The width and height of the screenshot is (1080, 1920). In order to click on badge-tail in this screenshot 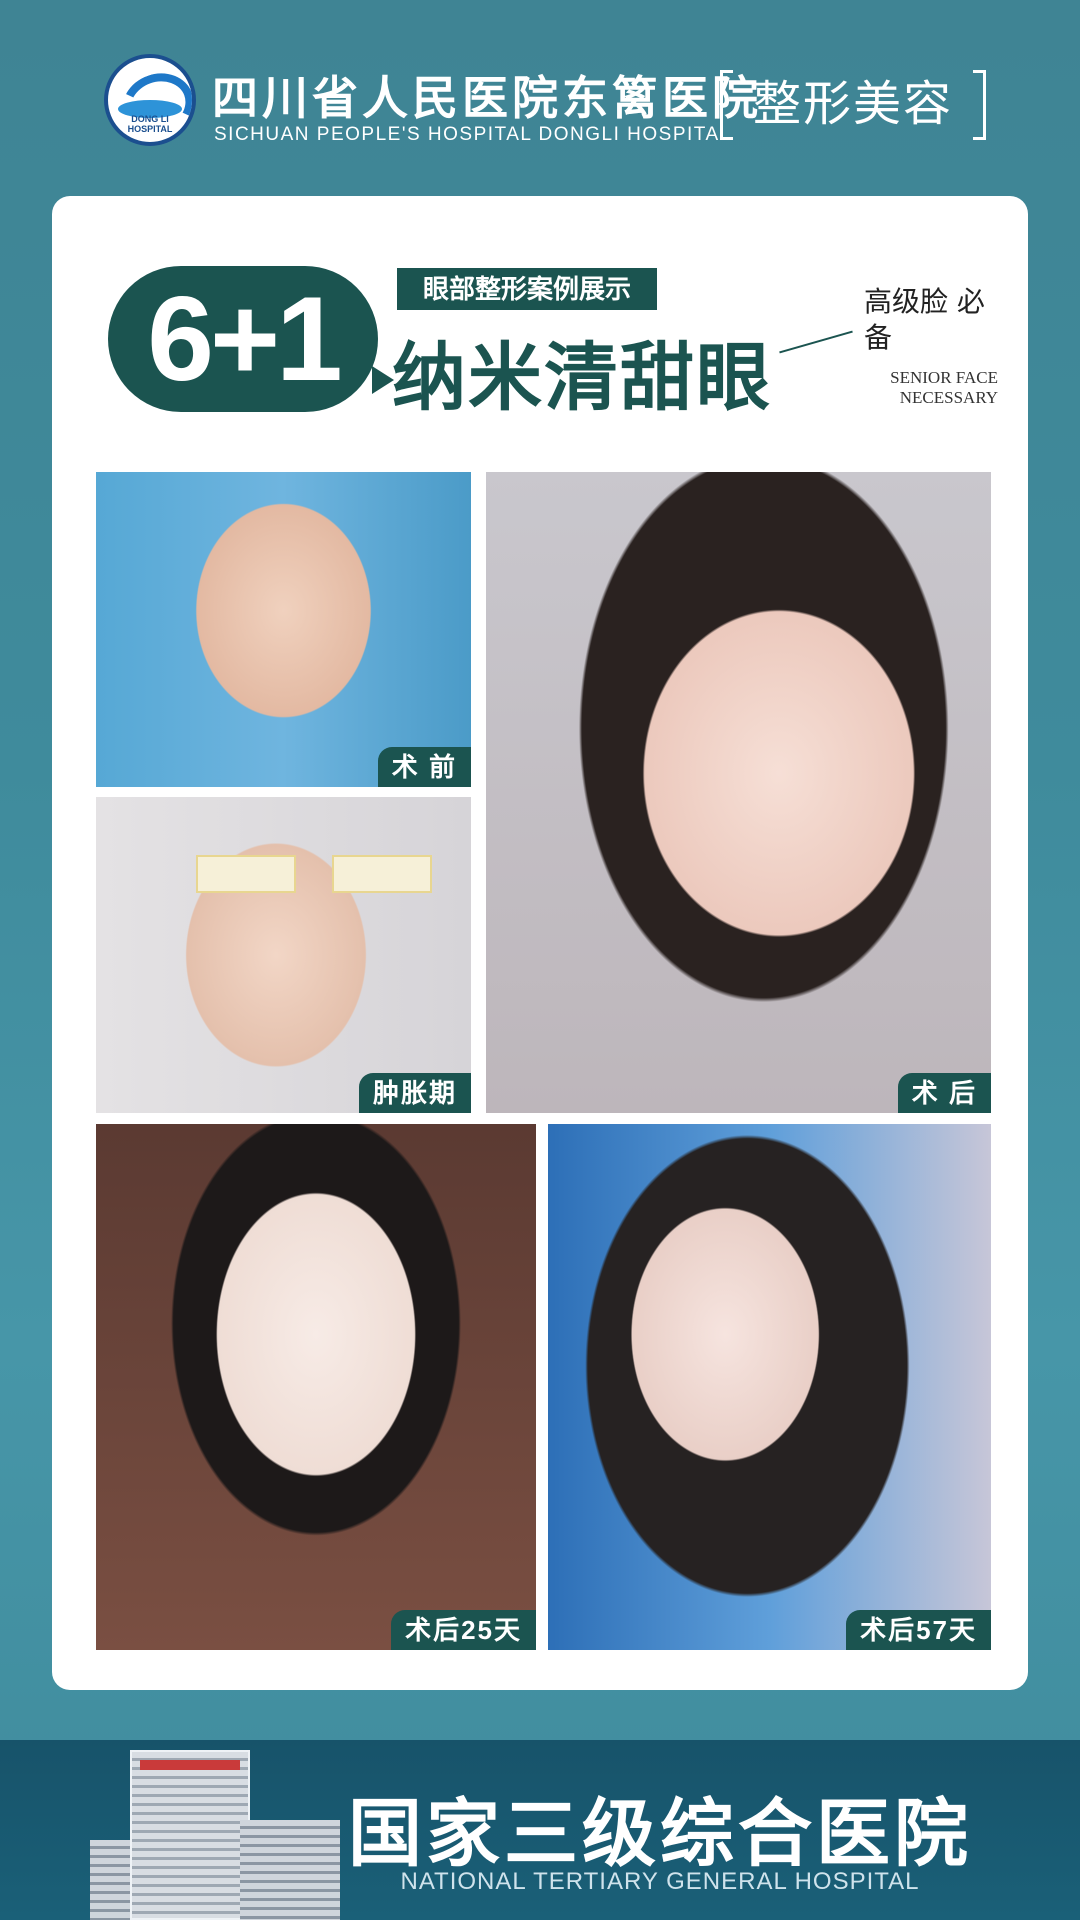, I will do `click(383, 380)`.